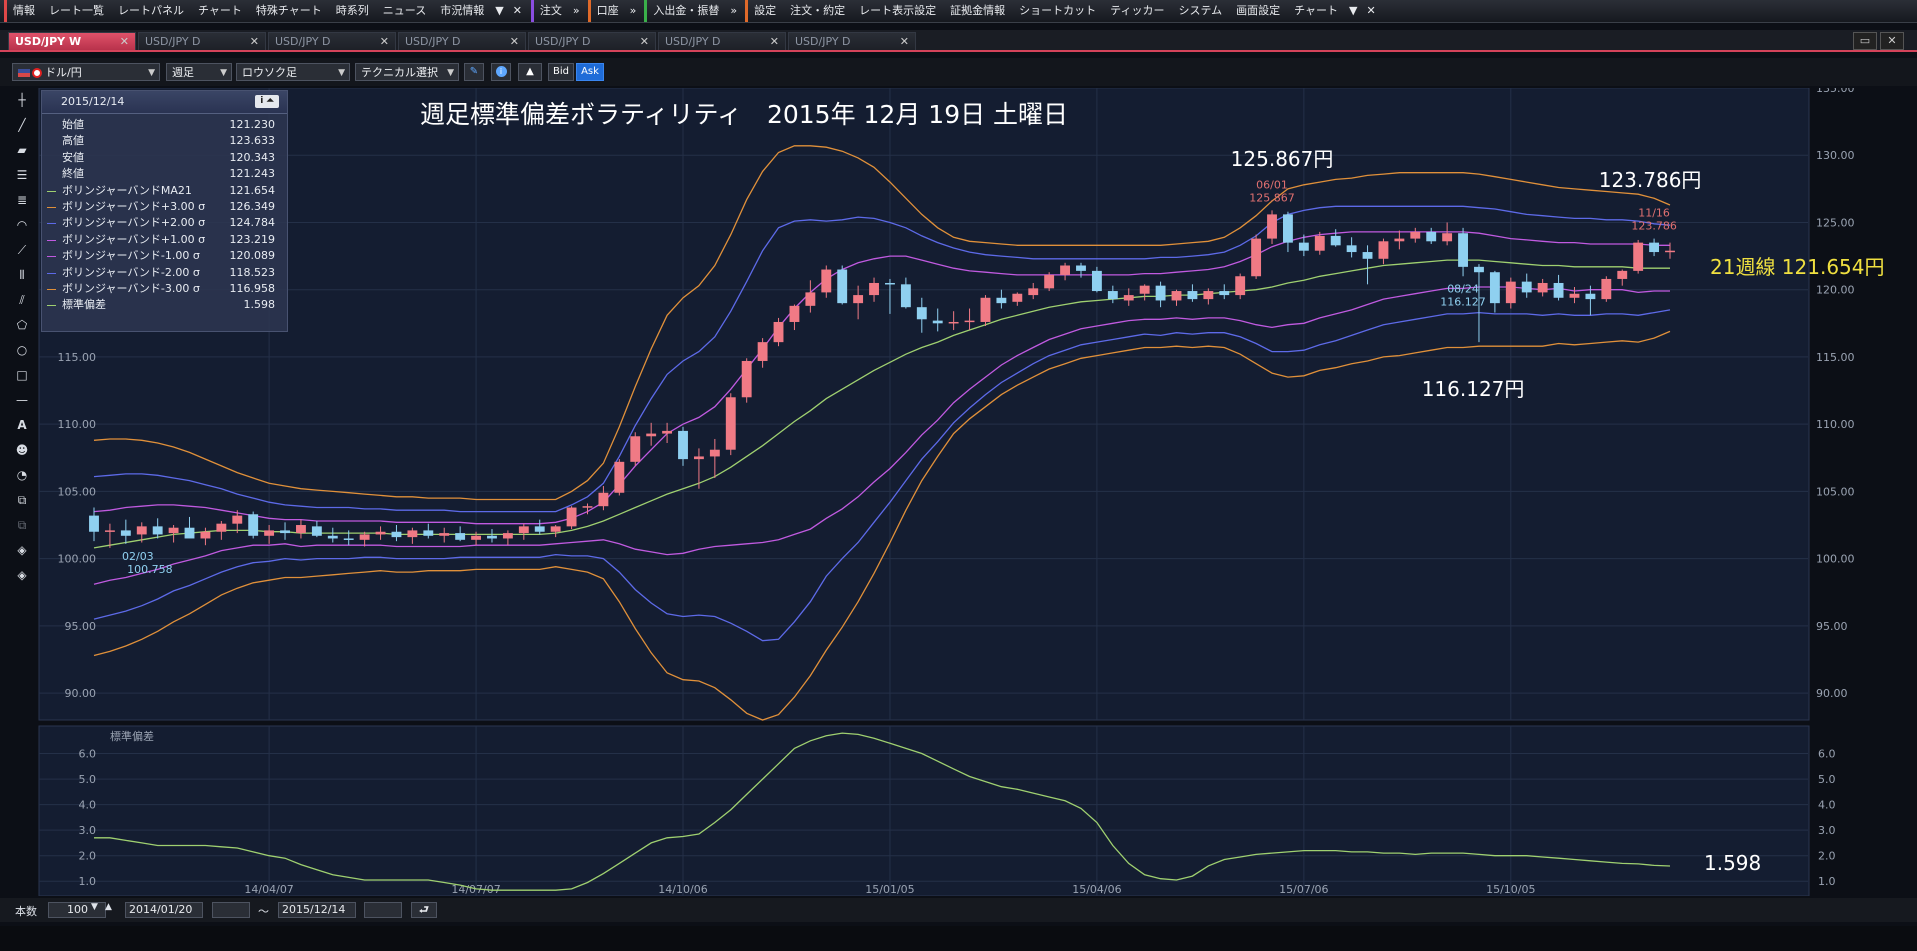 The height and width of the screenshot is (951, 1917). I want to click on chart-tab-5: USD/JPY D ✕, so click(722, 41).